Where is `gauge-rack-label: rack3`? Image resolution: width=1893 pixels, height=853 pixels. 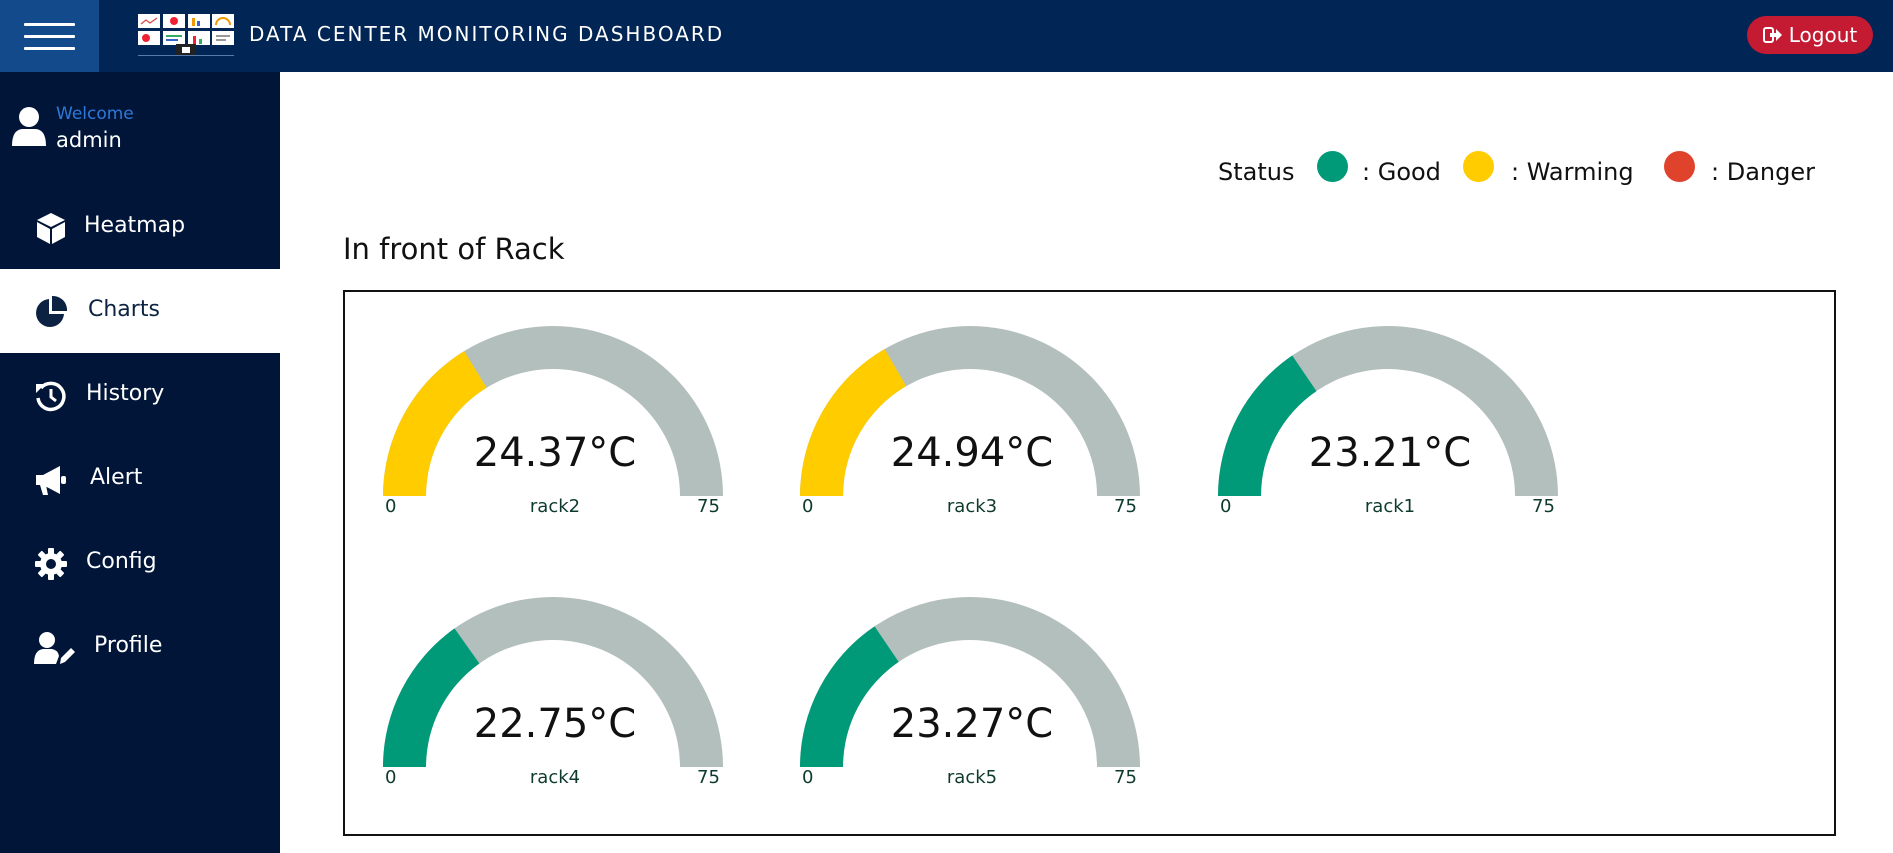 gauge-rack-label: rack3 is located at coordinates (972, 506).